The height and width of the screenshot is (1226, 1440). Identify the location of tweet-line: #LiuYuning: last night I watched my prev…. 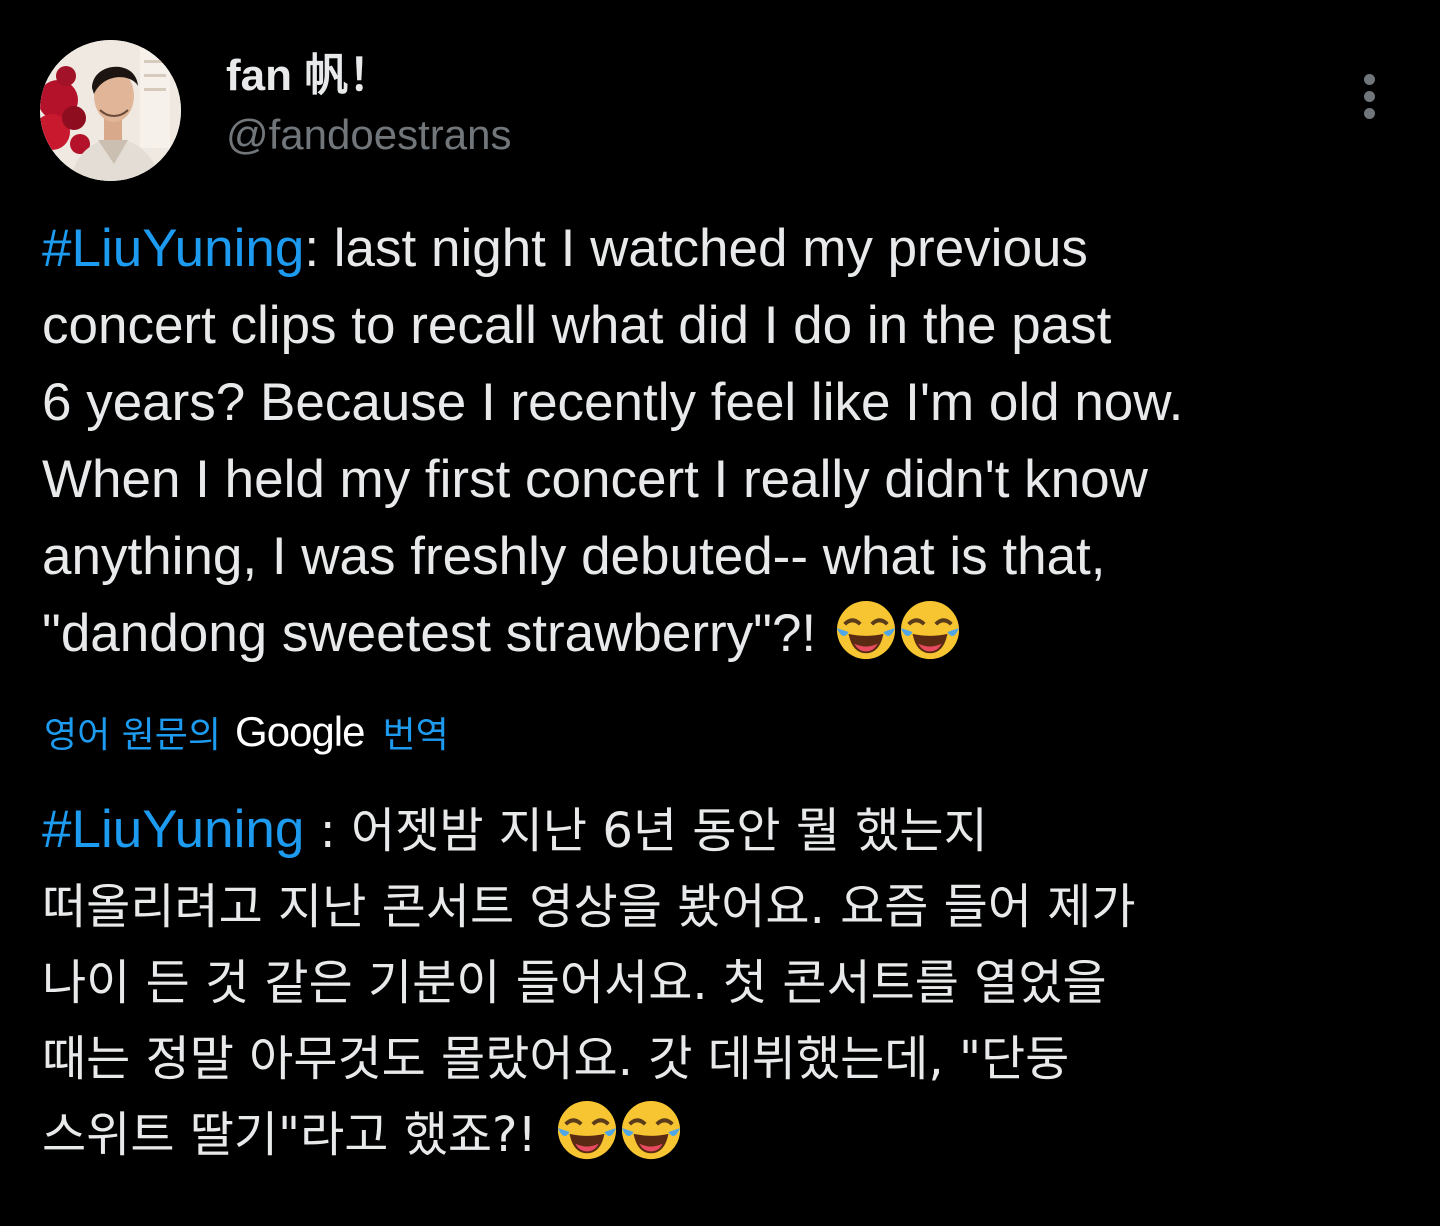
(727, 248).